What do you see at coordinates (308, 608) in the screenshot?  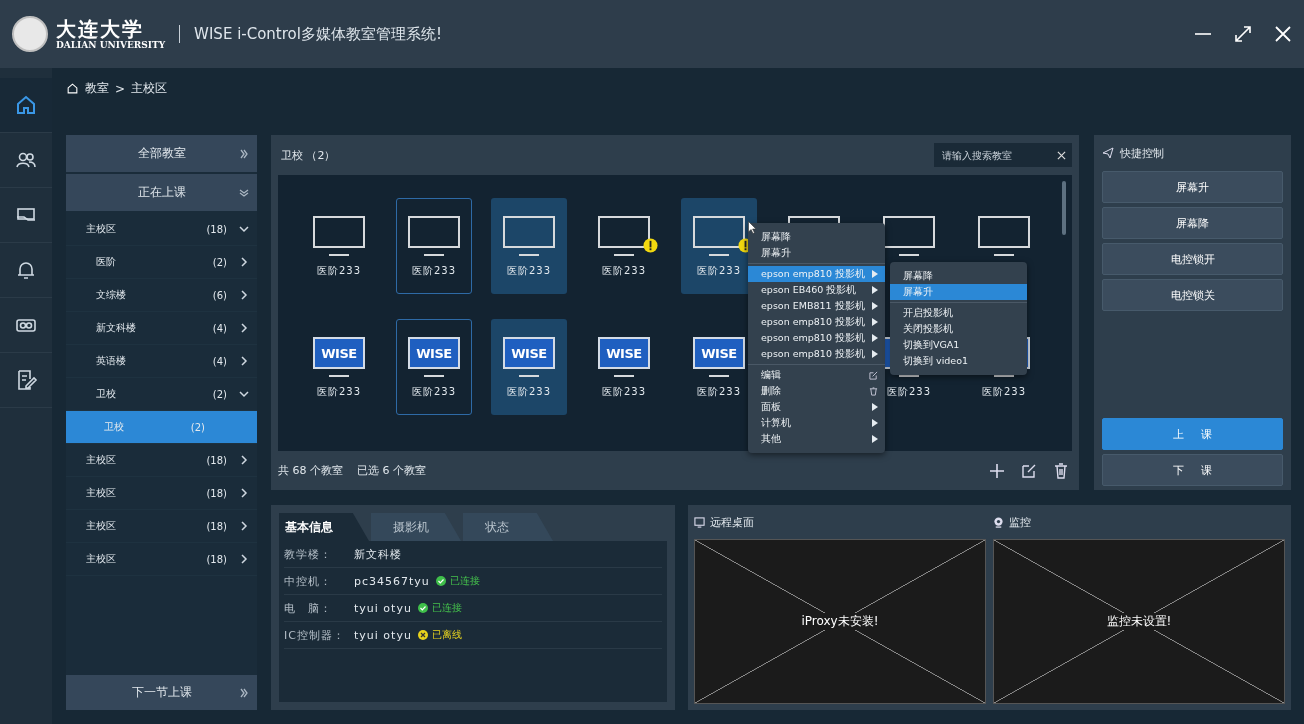 I see `field-label: 电 脑：` at bounding box center [308, 608].